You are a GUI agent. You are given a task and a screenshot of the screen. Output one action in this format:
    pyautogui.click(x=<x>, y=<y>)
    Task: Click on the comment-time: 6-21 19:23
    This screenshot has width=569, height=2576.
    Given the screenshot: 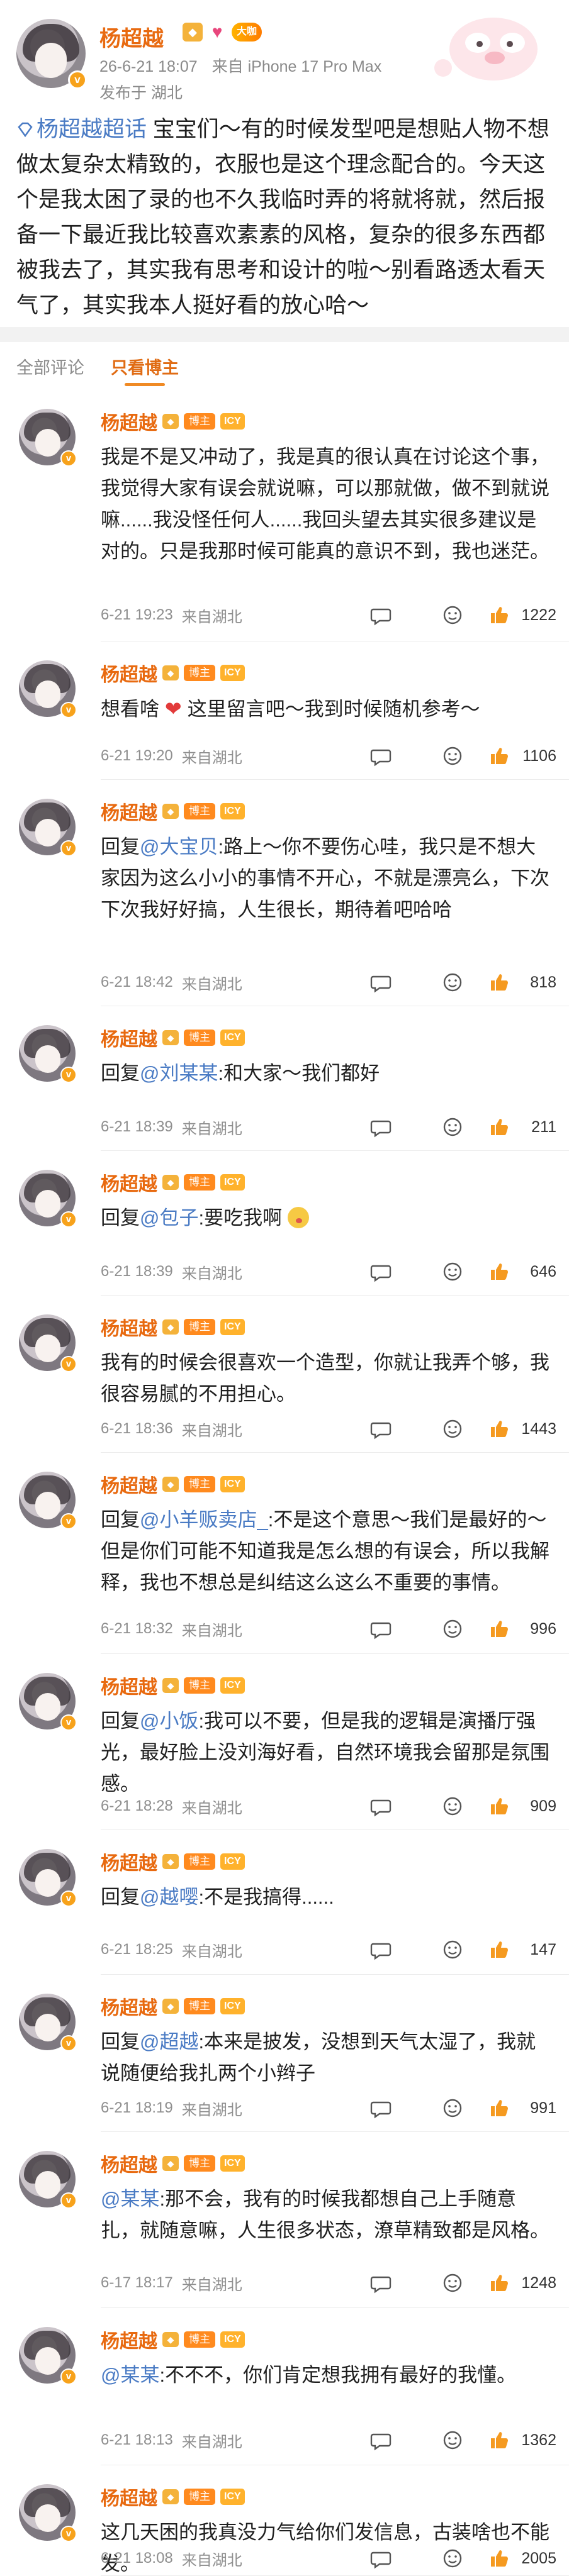 What is the action you would take?
    pyautogui.click(x=137, y=614)
    